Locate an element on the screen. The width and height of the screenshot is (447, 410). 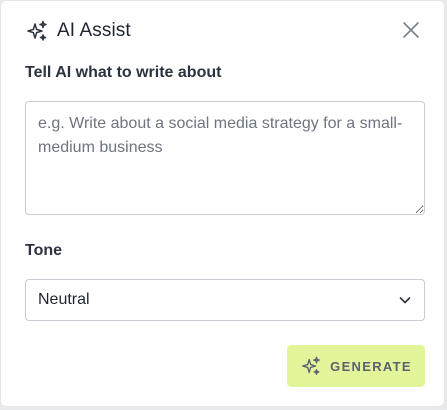
tone-selected-value: Neutral is located at coordinates (64, 299).